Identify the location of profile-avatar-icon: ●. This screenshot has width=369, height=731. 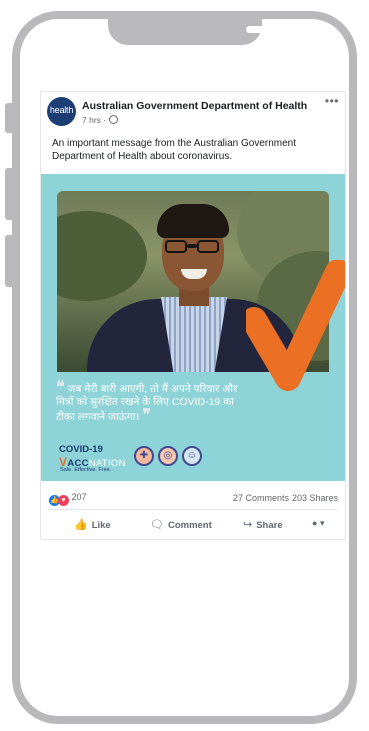
(315, 523).